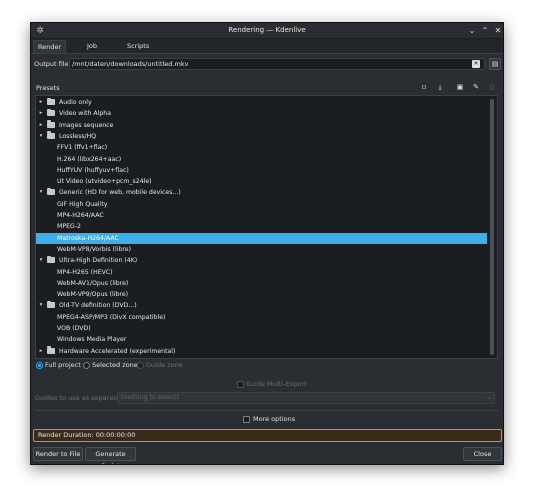 This screenshot has height=500, width=534. I want to click on preset-label: Hardware Accelerated (experimental), so click(117, 351).